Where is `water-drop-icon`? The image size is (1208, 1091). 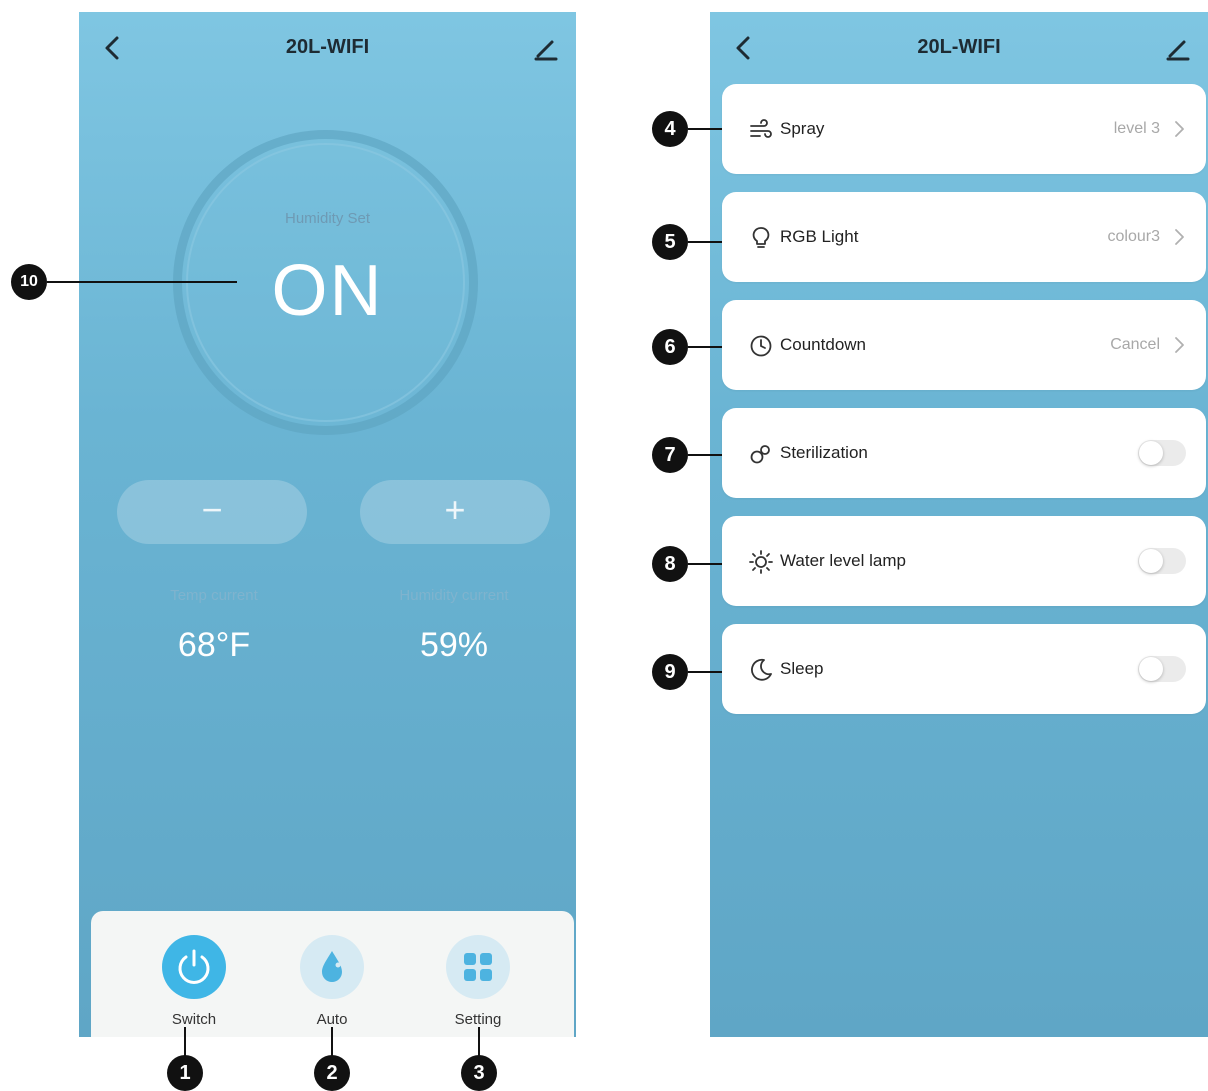
water-drop-icon is located at coordinates (332, 967).